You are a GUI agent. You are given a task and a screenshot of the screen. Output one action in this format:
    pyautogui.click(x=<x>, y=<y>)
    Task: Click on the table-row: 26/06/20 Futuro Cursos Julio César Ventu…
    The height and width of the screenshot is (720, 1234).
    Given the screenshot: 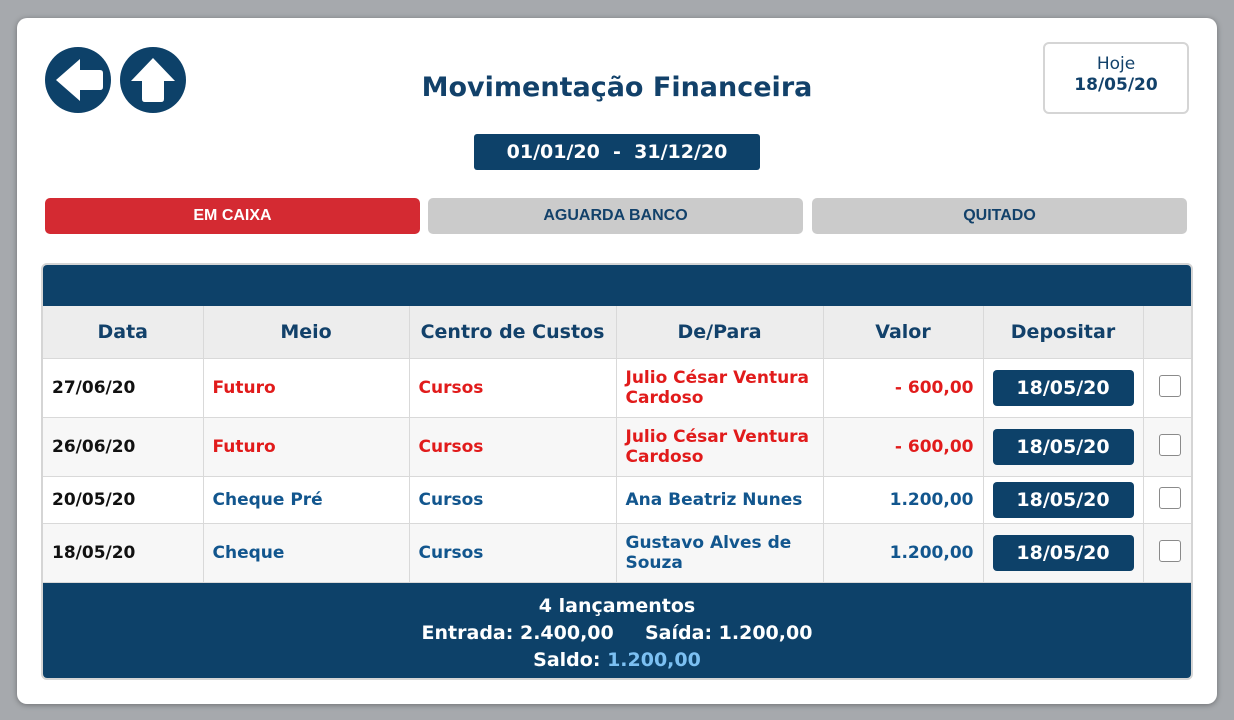 What is the action you would take?
    pyautogui.click(x=617, y=447)
    